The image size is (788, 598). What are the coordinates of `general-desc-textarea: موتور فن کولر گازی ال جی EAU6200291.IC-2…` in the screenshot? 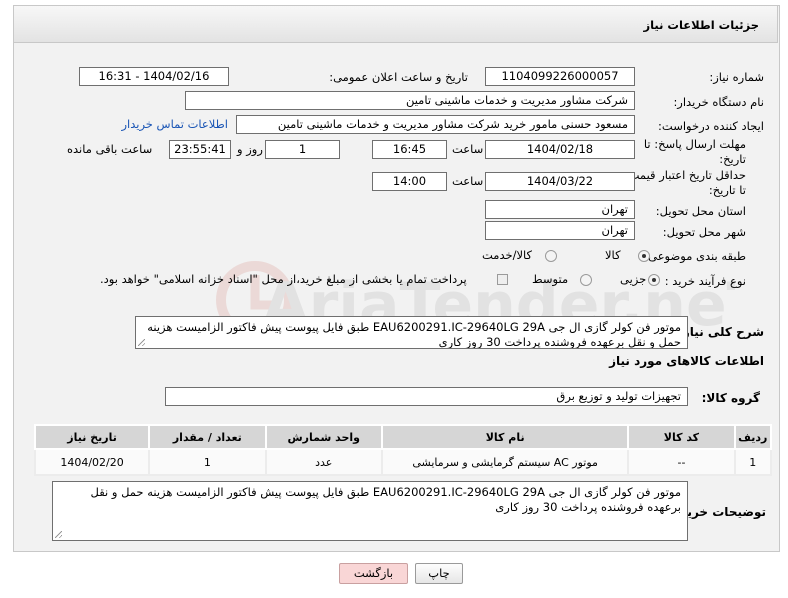 It's located at (411, 332).